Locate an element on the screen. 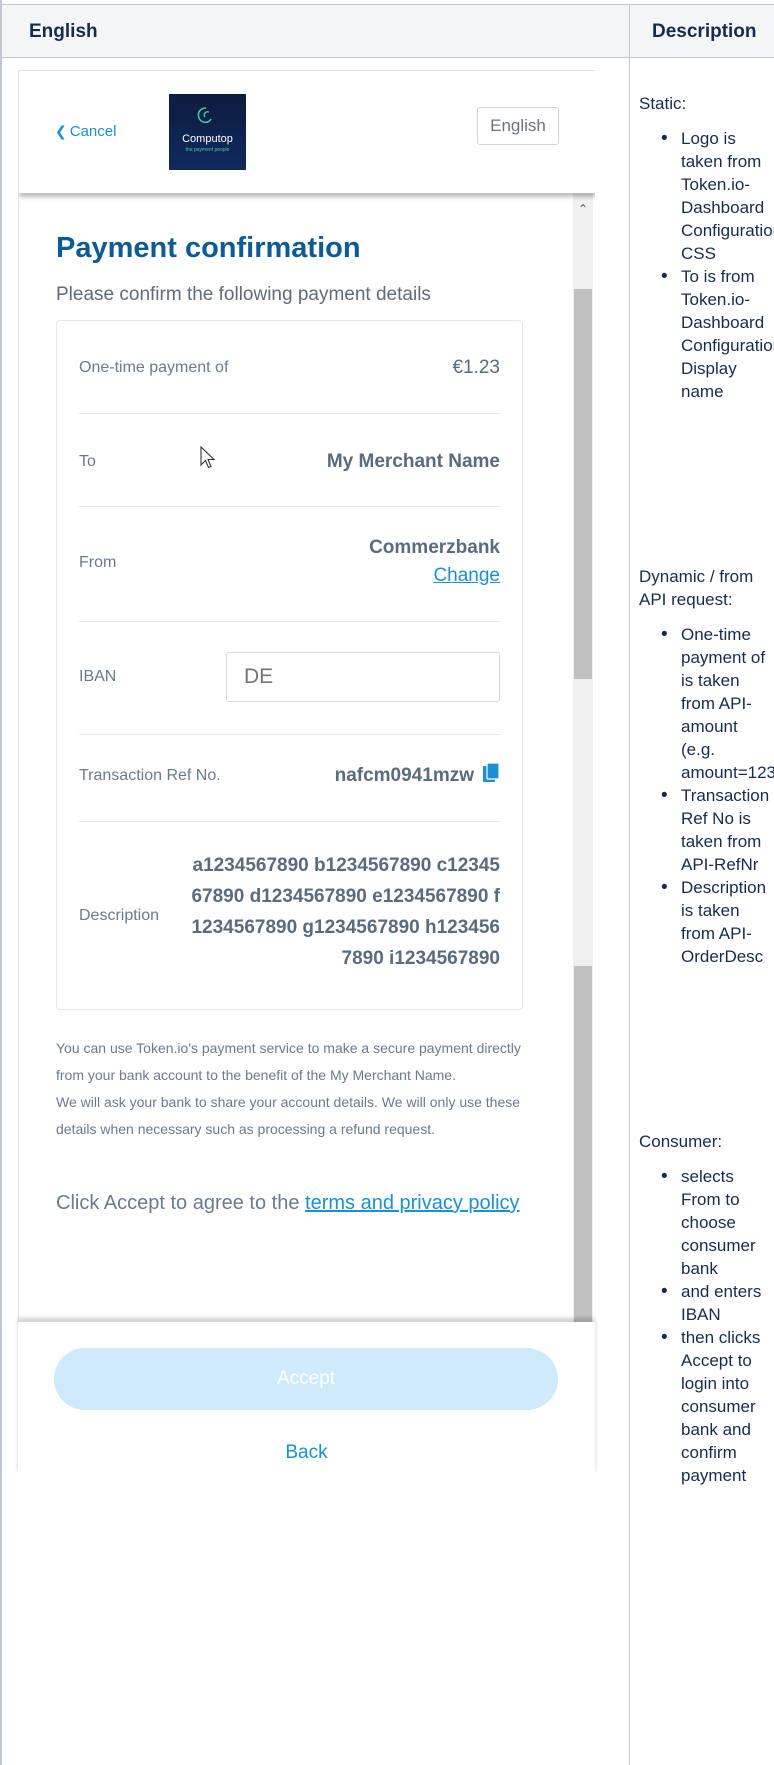  table-header-row: English Description is located at coordinates (388, 31).